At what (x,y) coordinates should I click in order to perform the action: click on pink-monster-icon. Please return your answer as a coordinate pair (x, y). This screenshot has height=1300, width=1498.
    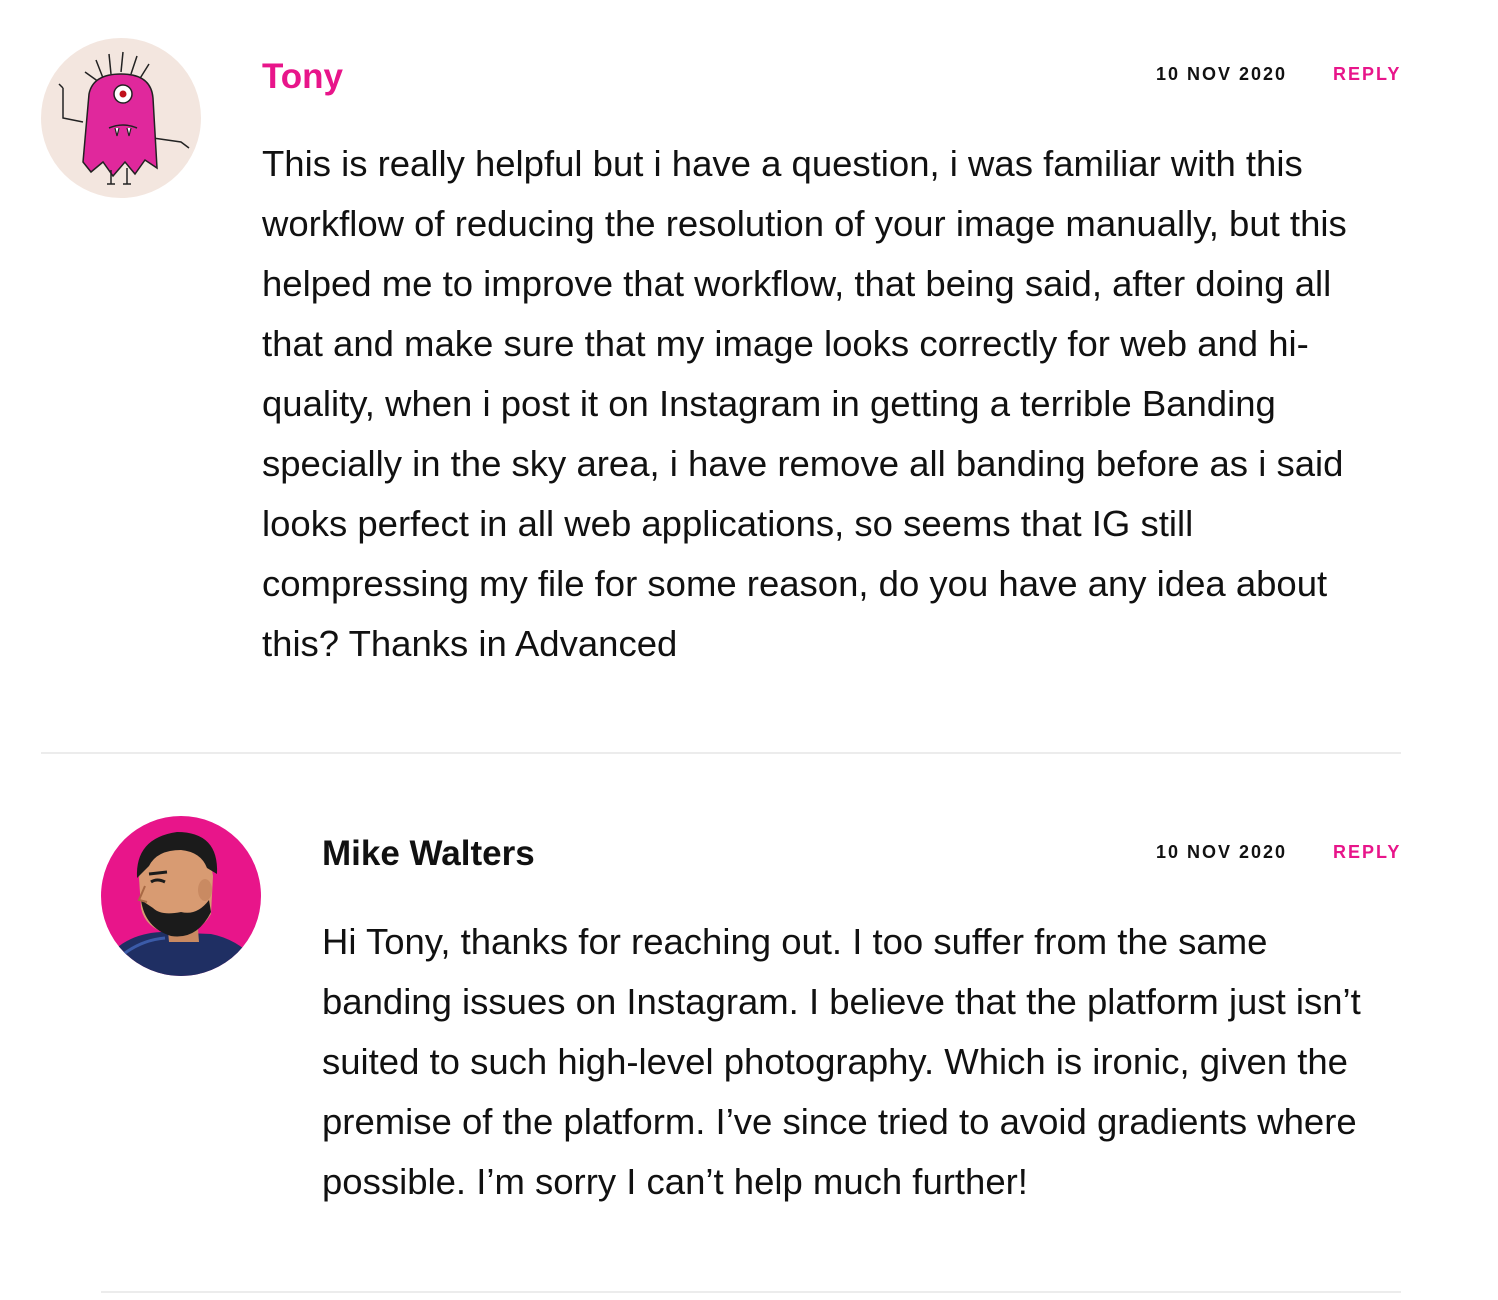
    Looking at the image, I should click on (121, 118).